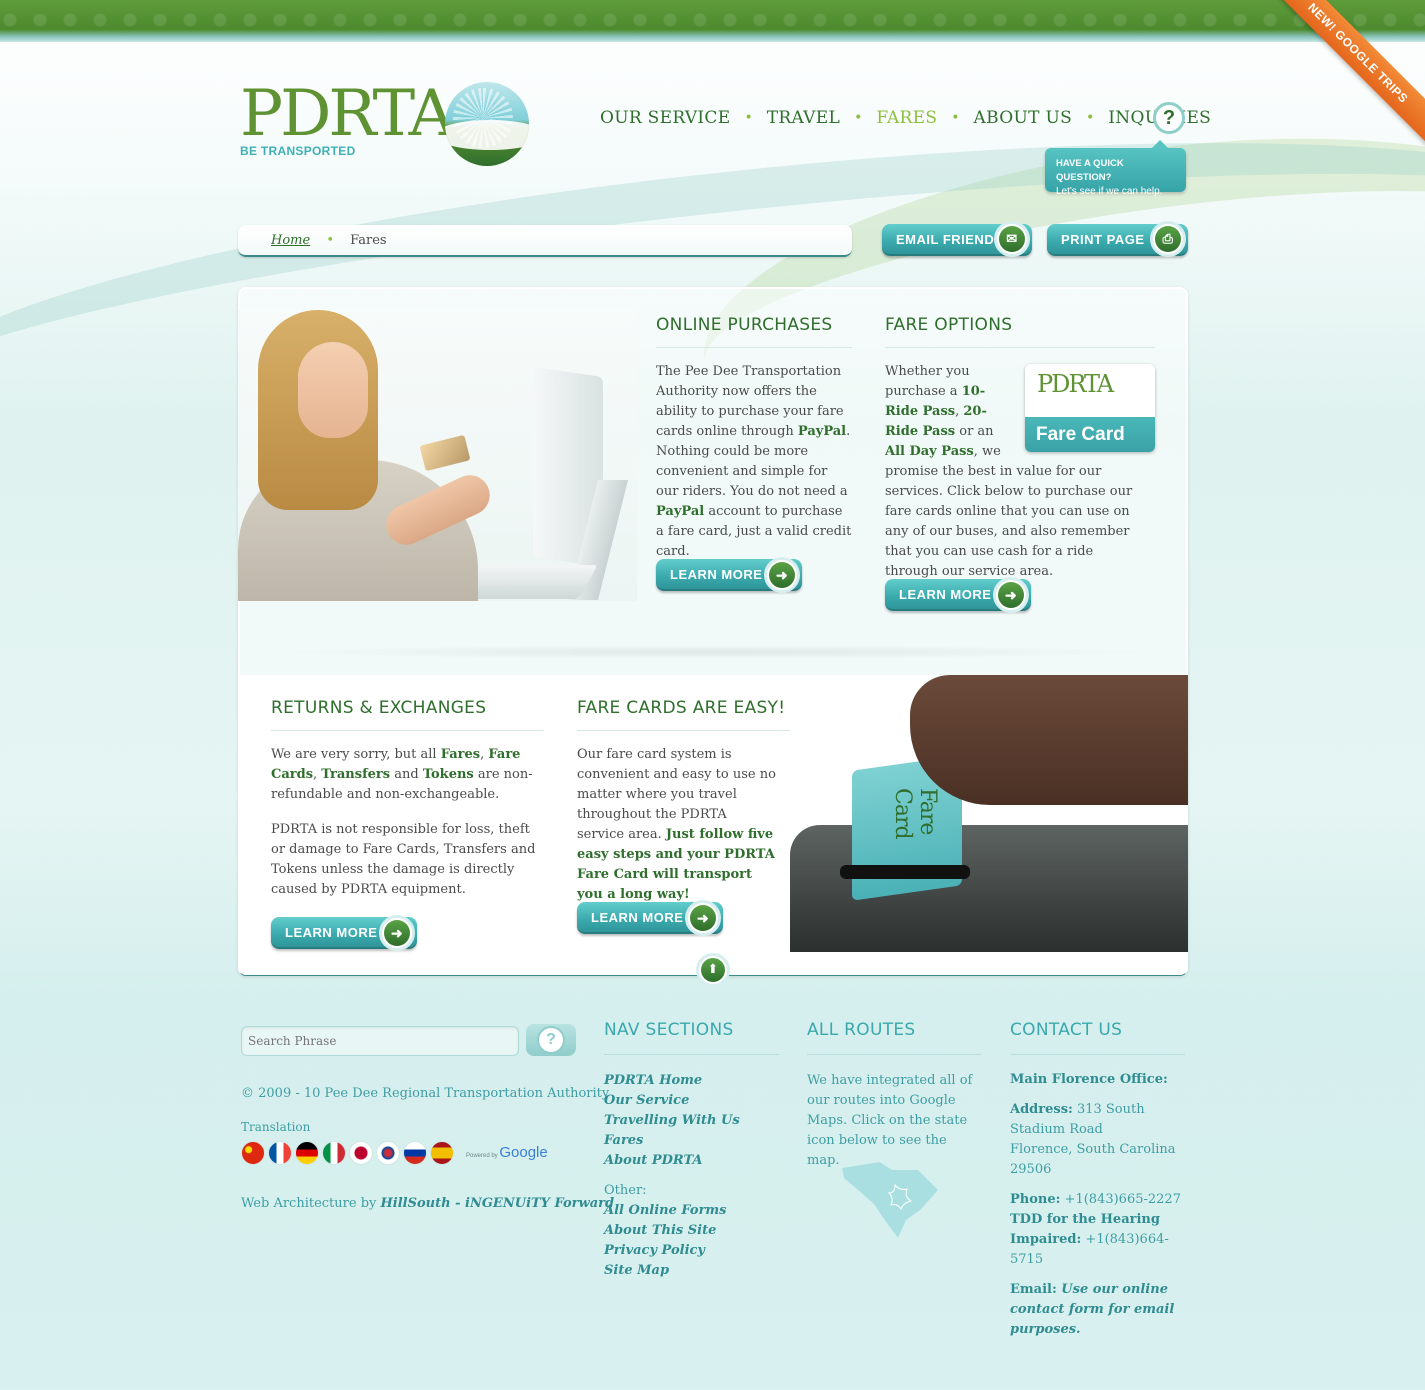 This screenshot has height=1390, width=1425. What do you see at coordinates (437, 455) in the screenshot?
I see `woman-with-credit-card-photo` at bounding box center [437, 455].